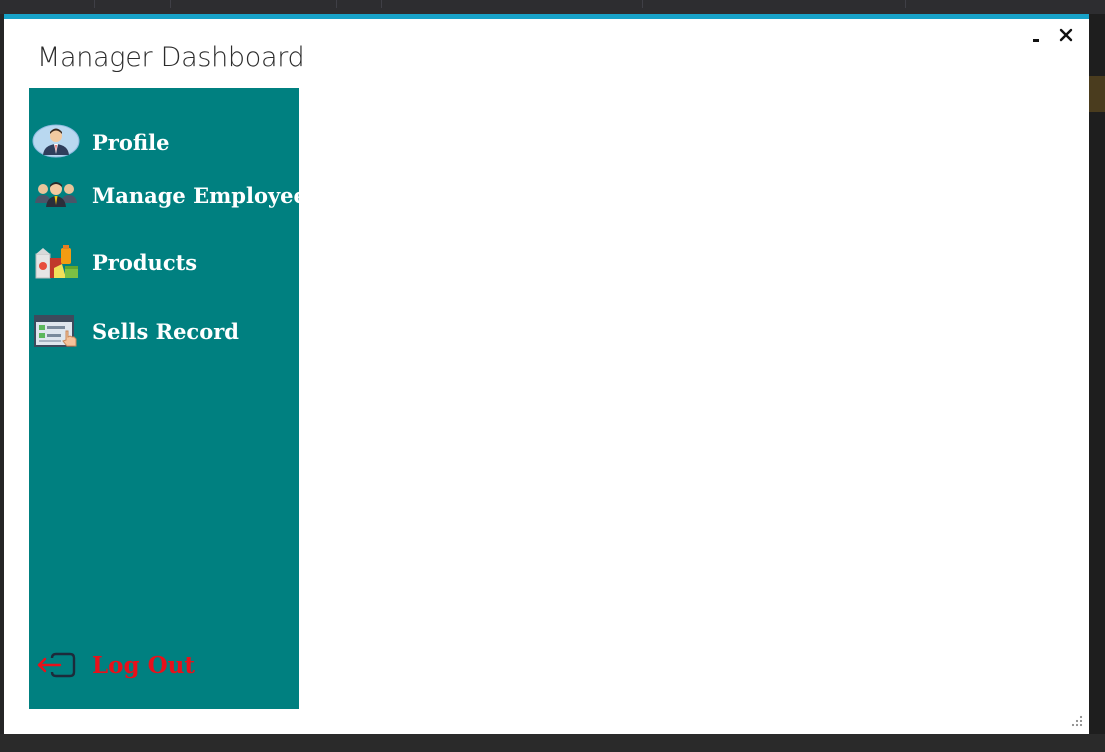 This screenshot has width=1105, height=752. Describe the element at coordinates (1097, 383) in the screenshot. I see `background-right-edge` at that location.